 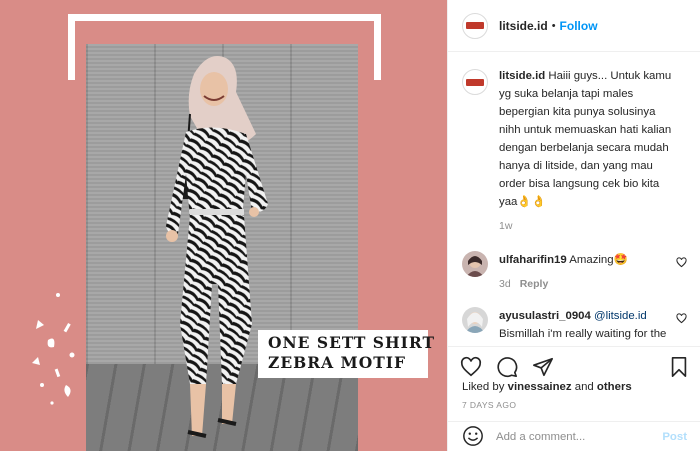 I want to click on header-username: litside.id, so click(x=523, y=26).